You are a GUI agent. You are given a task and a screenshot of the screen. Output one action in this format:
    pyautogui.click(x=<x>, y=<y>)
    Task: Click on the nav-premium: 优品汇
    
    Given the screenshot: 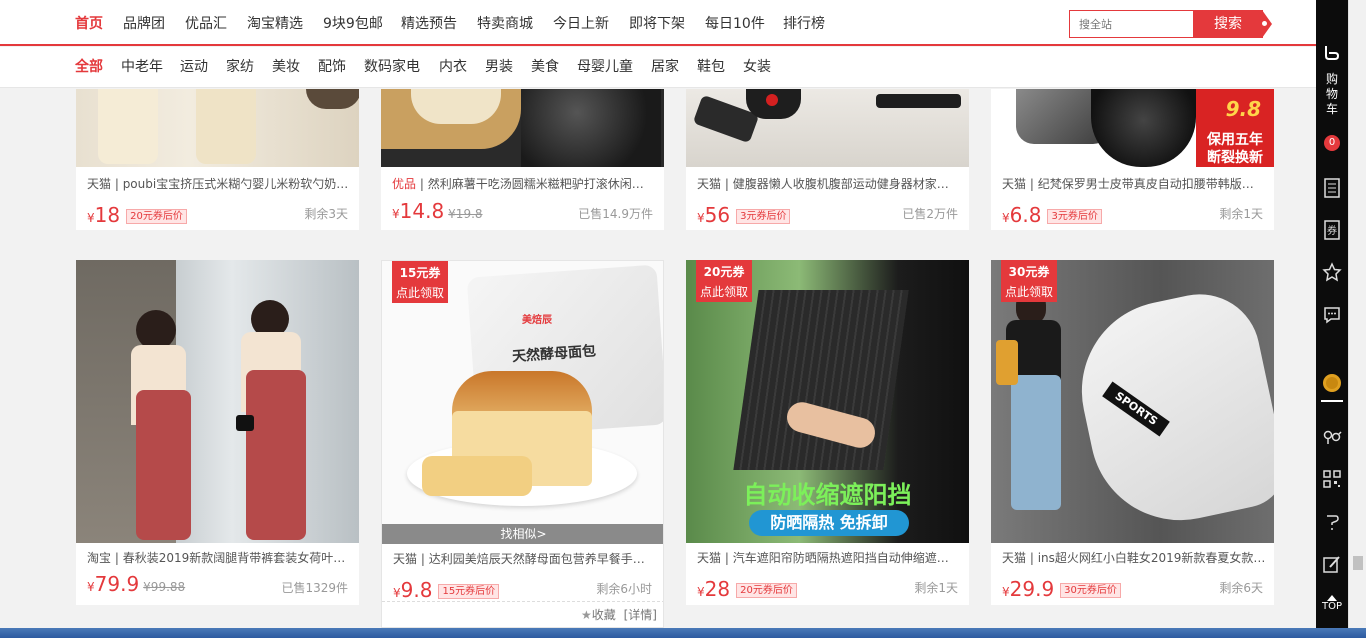 What is the action you would take?
    pyautogui.click(x=206, y=23)
    